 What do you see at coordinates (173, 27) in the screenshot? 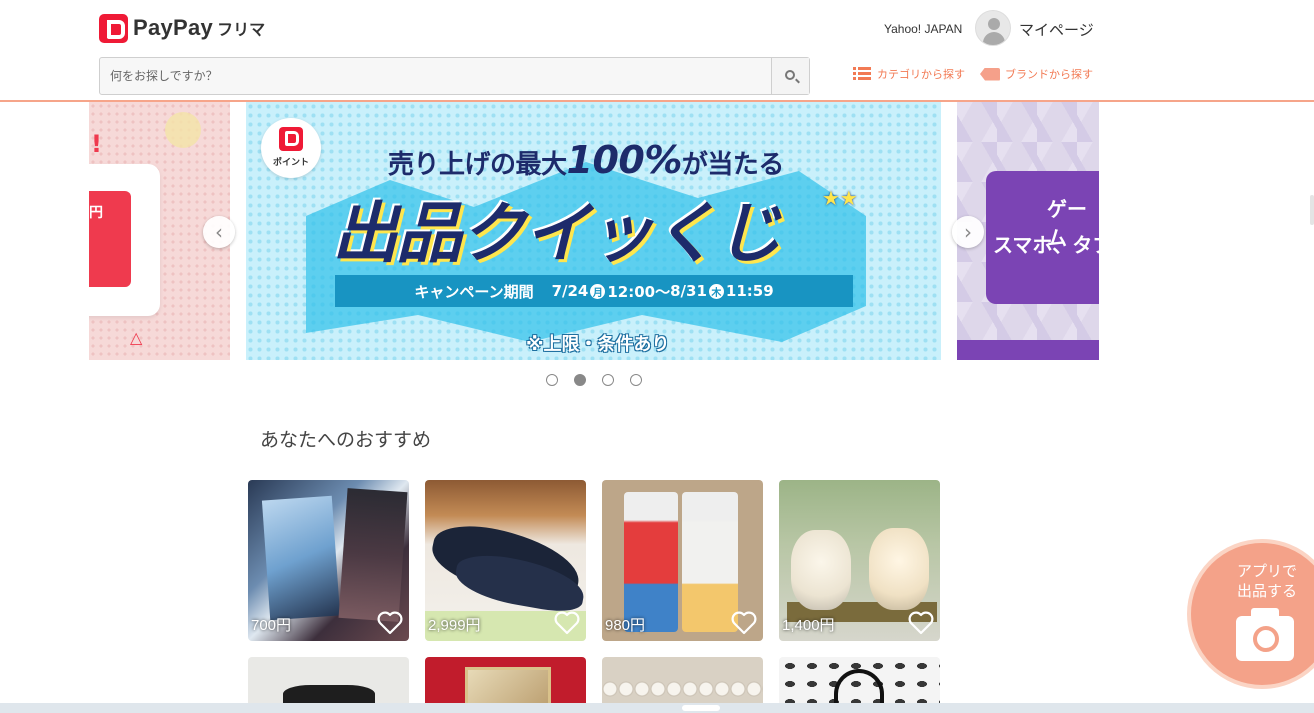
I see `logo-text: PayPay` at bounding box center [173, 27].